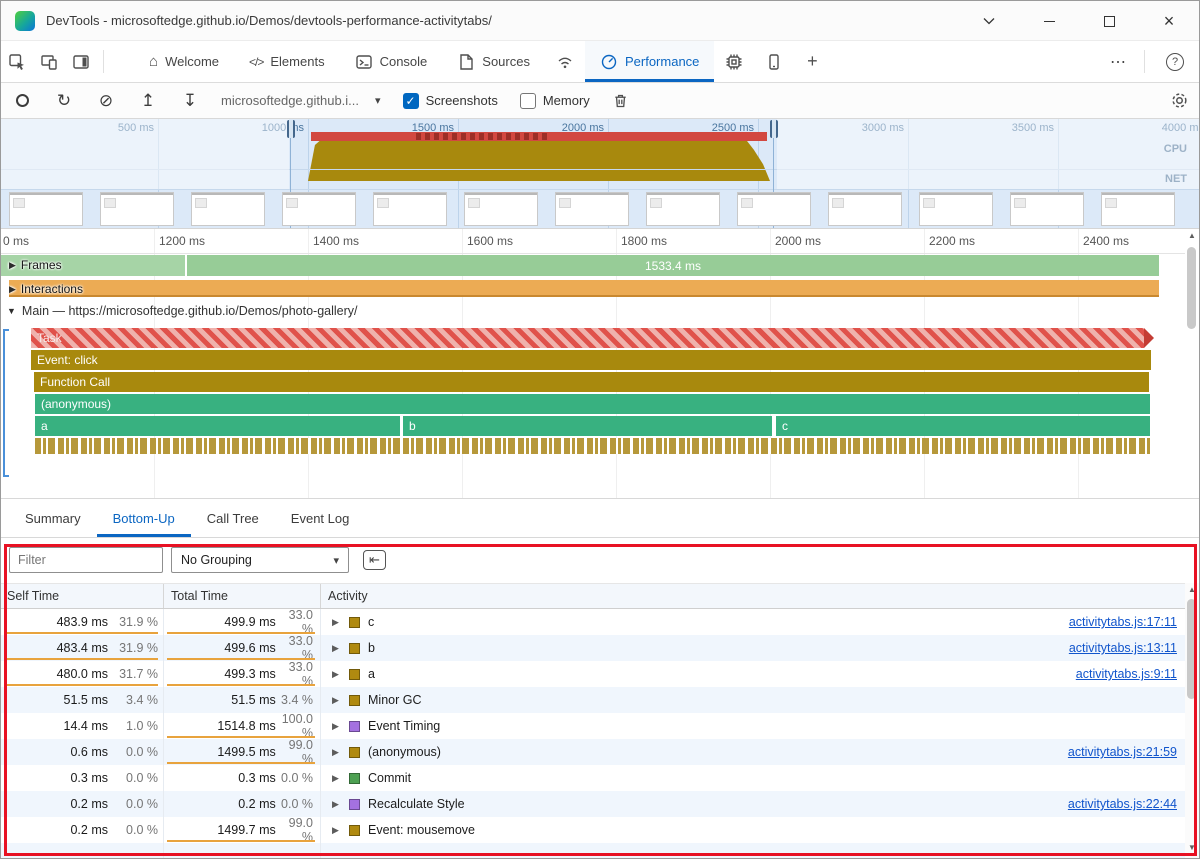 This screenshot has width=1200, height=859. I want to click on screenshots-label: Screenshots, so click(462, 100).